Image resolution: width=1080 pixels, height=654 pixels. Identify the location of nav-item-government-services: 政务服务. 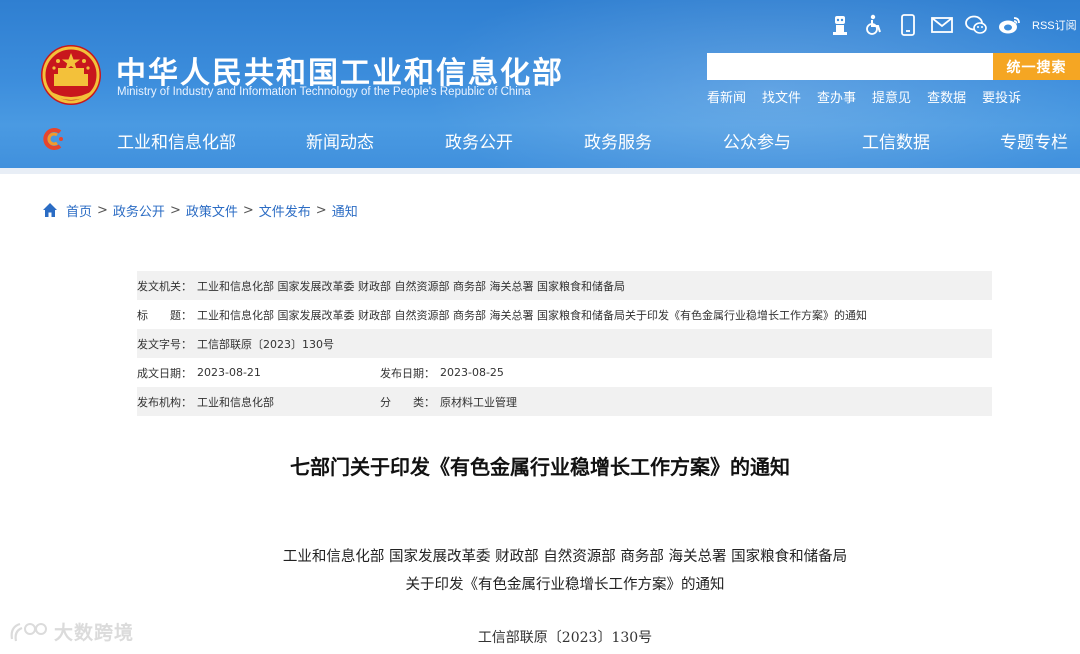
(618, 140).